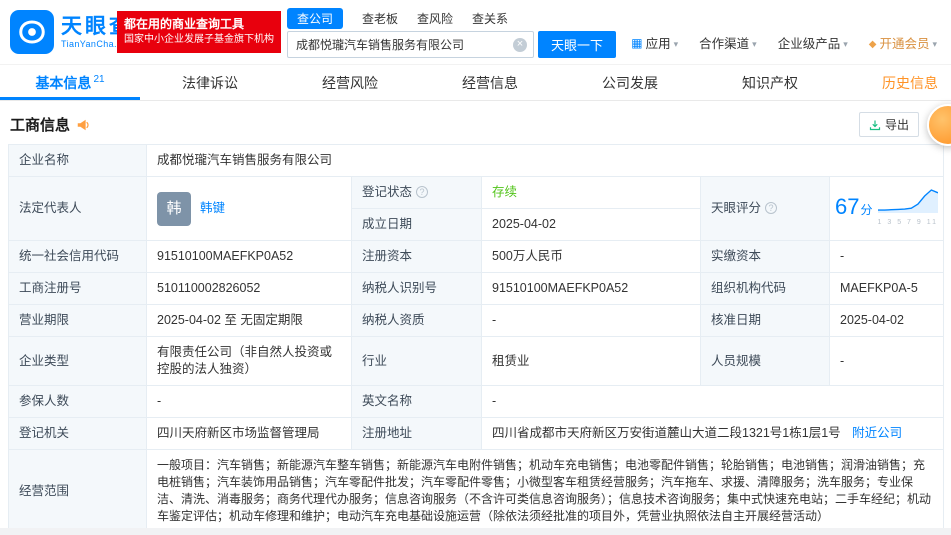 The height and width of the screenshot is (535, 951). What do you see at coordinates (199, 32) in the screenshot?
I see `promo-banner: 都在用的商业查询工具 国家中小企业发展子基金旗下机构` at bounding box center [199, 32].